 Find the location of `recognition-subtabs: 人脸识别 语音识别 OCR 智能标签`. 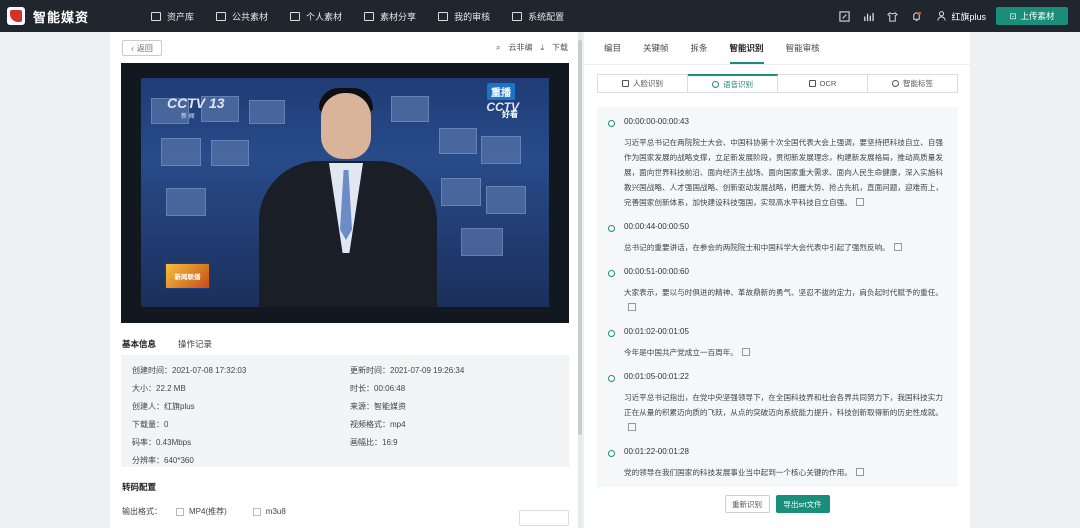

recognition-subtabs: 人脸识别 语音识别 OCR 智能标签 is located at coordinates (777, 83).